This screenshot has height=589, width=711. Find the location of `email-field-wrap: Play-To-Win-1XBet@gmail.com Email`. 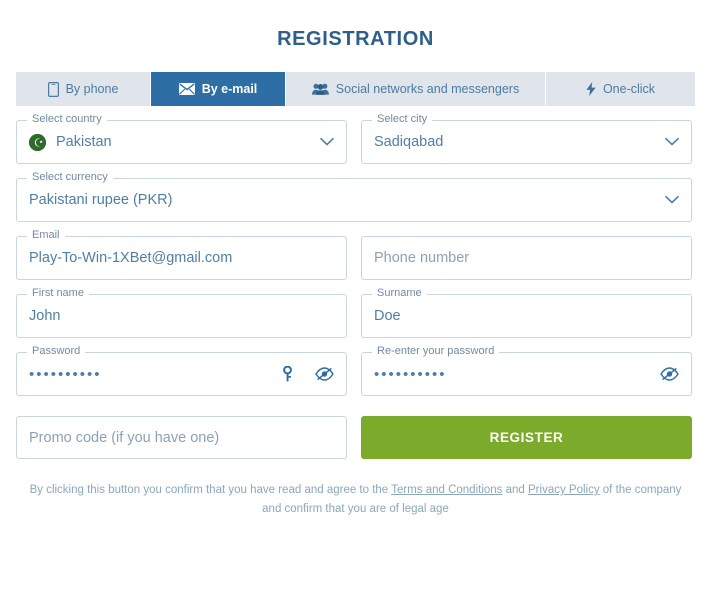

email-field-wrap: Play-To-Win-1XBet@gmail.com Email is located at coordinates (181, 254).